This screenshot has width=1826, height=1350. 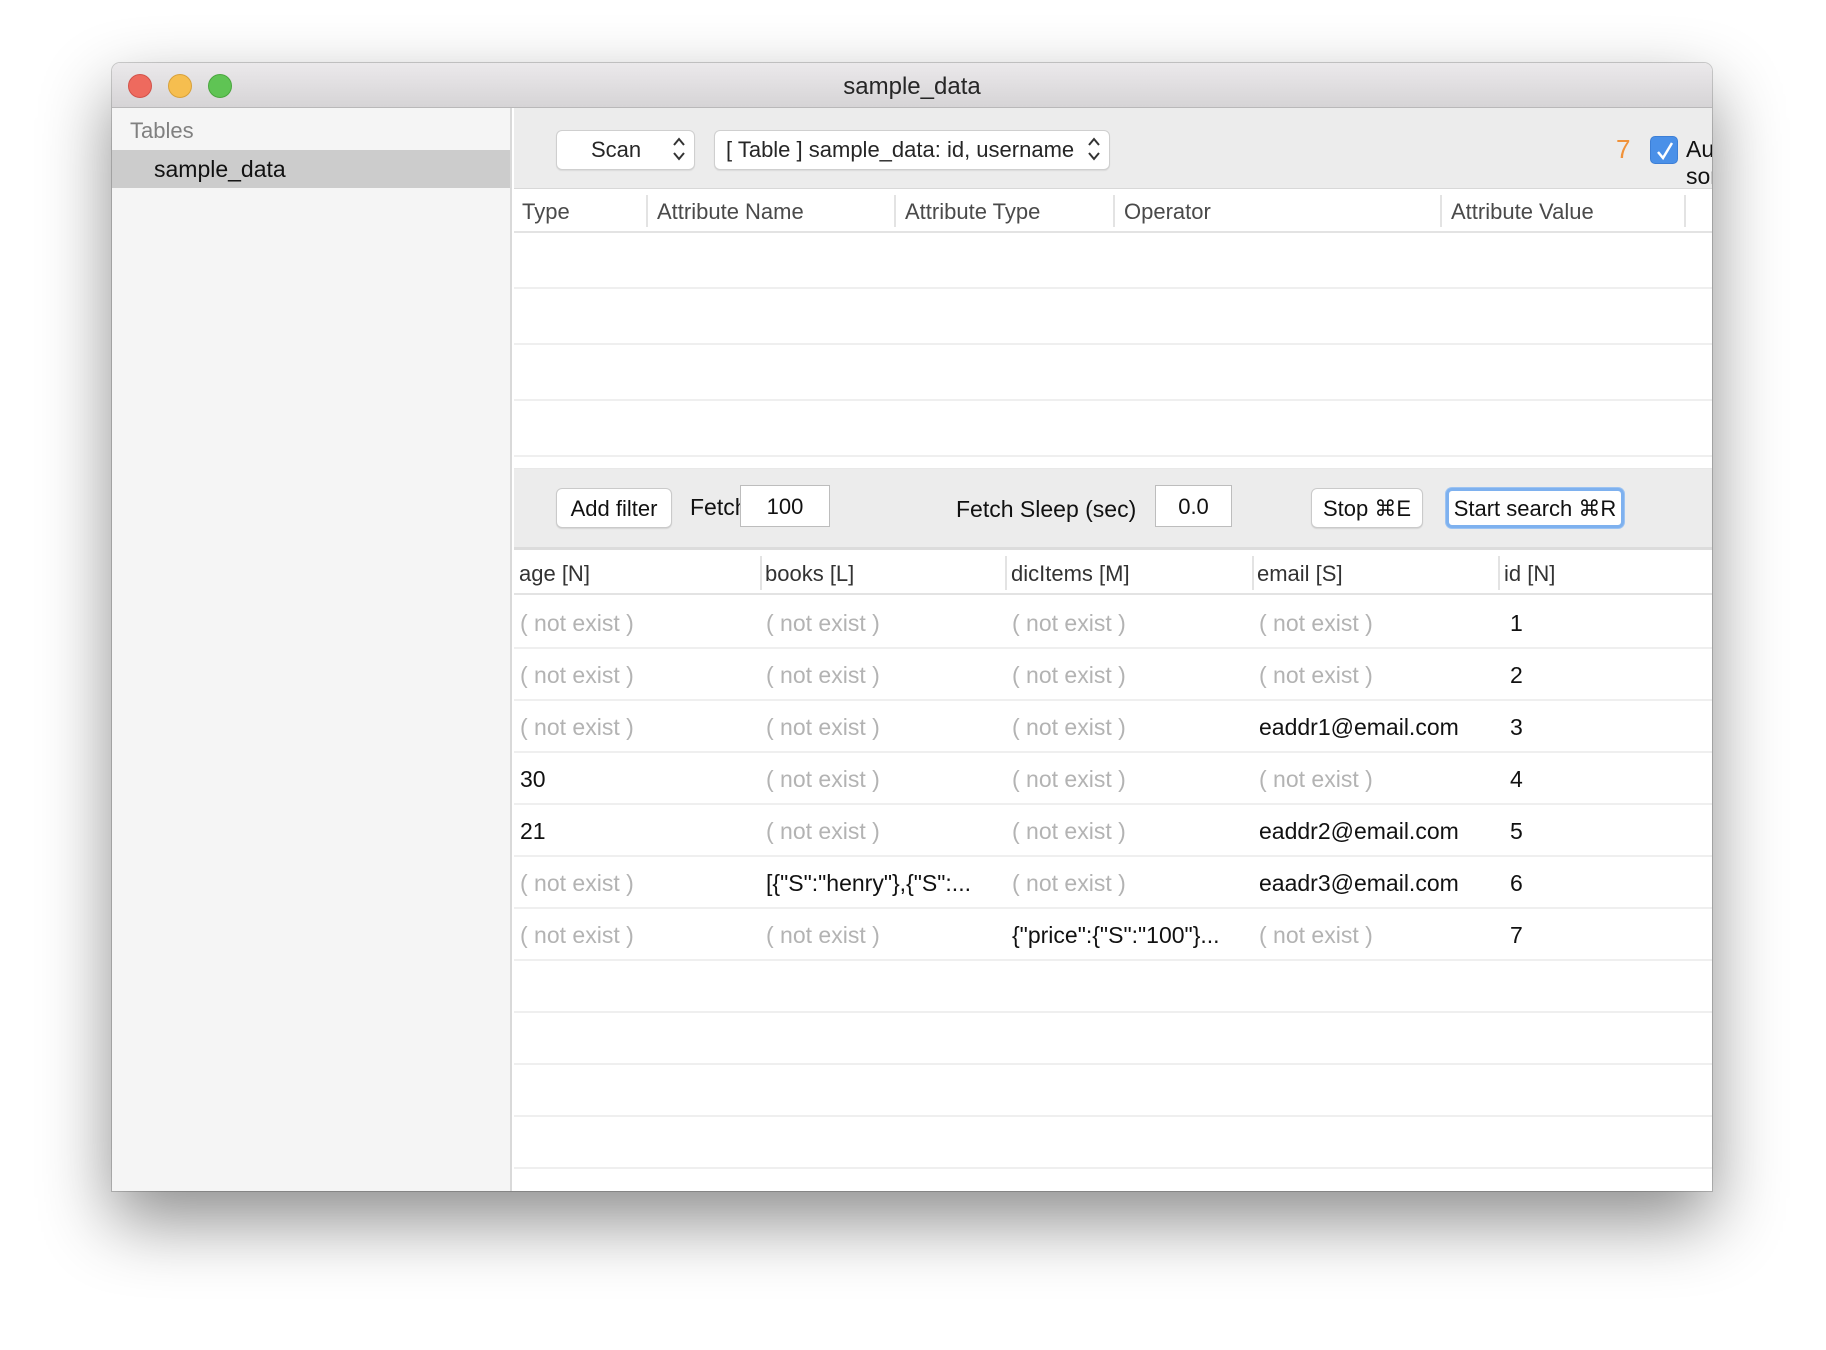 I want to click on table-select: [ Table ] sample_data: id, username, so click(x=912, y=150).